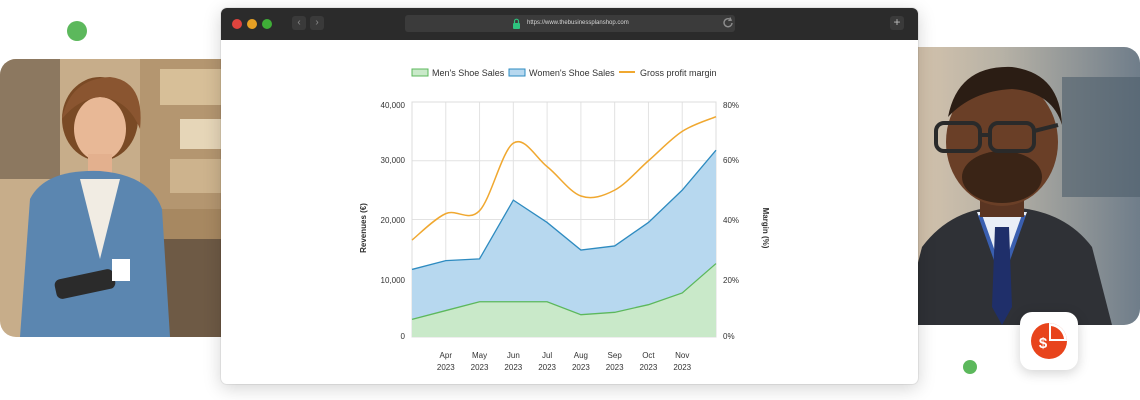 Image resolution: width=1140 pixels, height=400 pixels. I want to click on y2-tick-label: 20%, so click(731, 280).